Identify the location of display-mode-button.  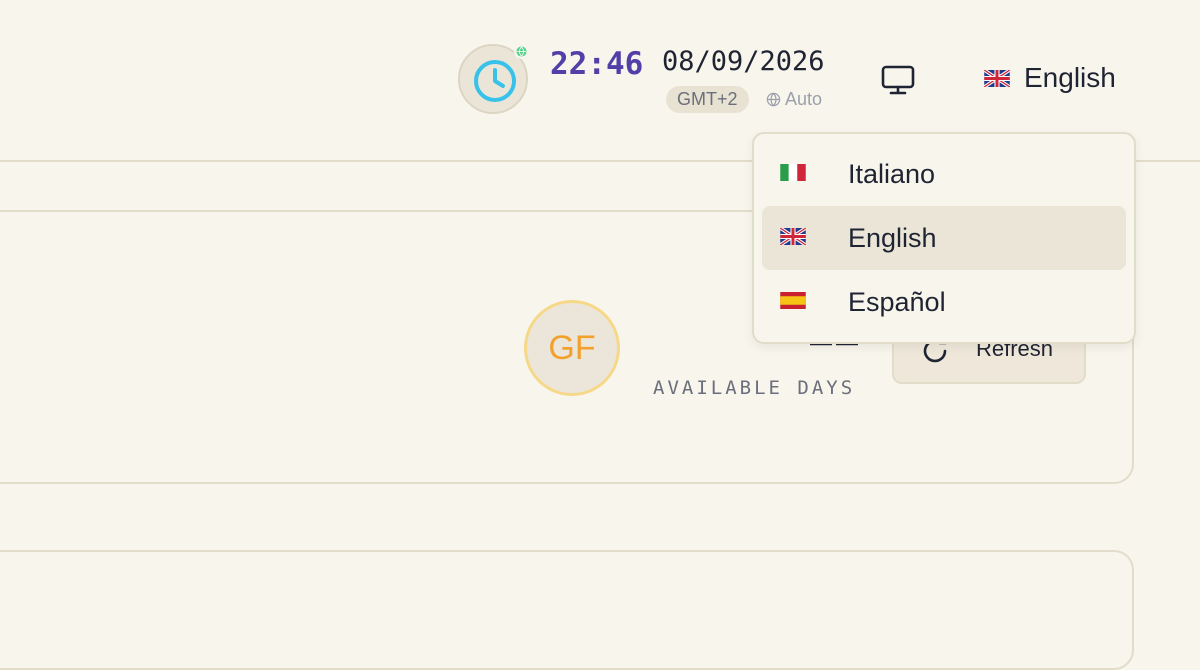
(898, 82).